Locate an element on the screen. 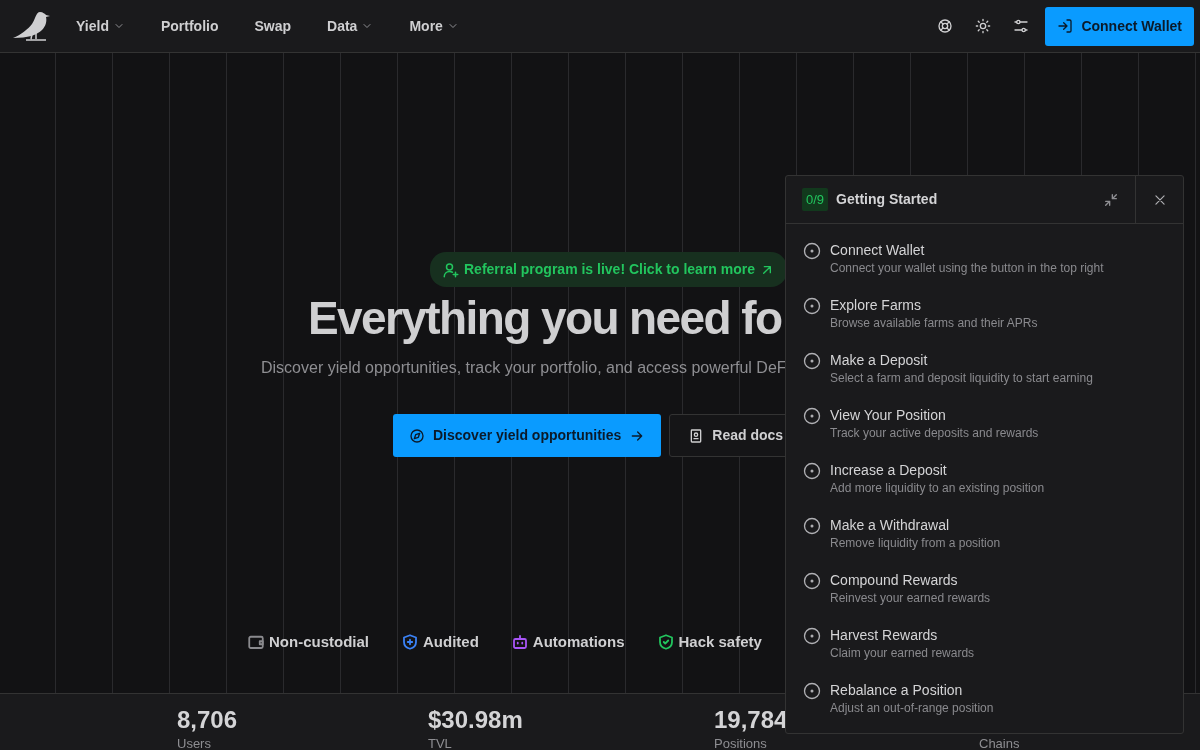 The width and height of the screenshot is (1200, 750). step-description: Connect your wallet using the button in the top right is located at coordinates (967, 268).